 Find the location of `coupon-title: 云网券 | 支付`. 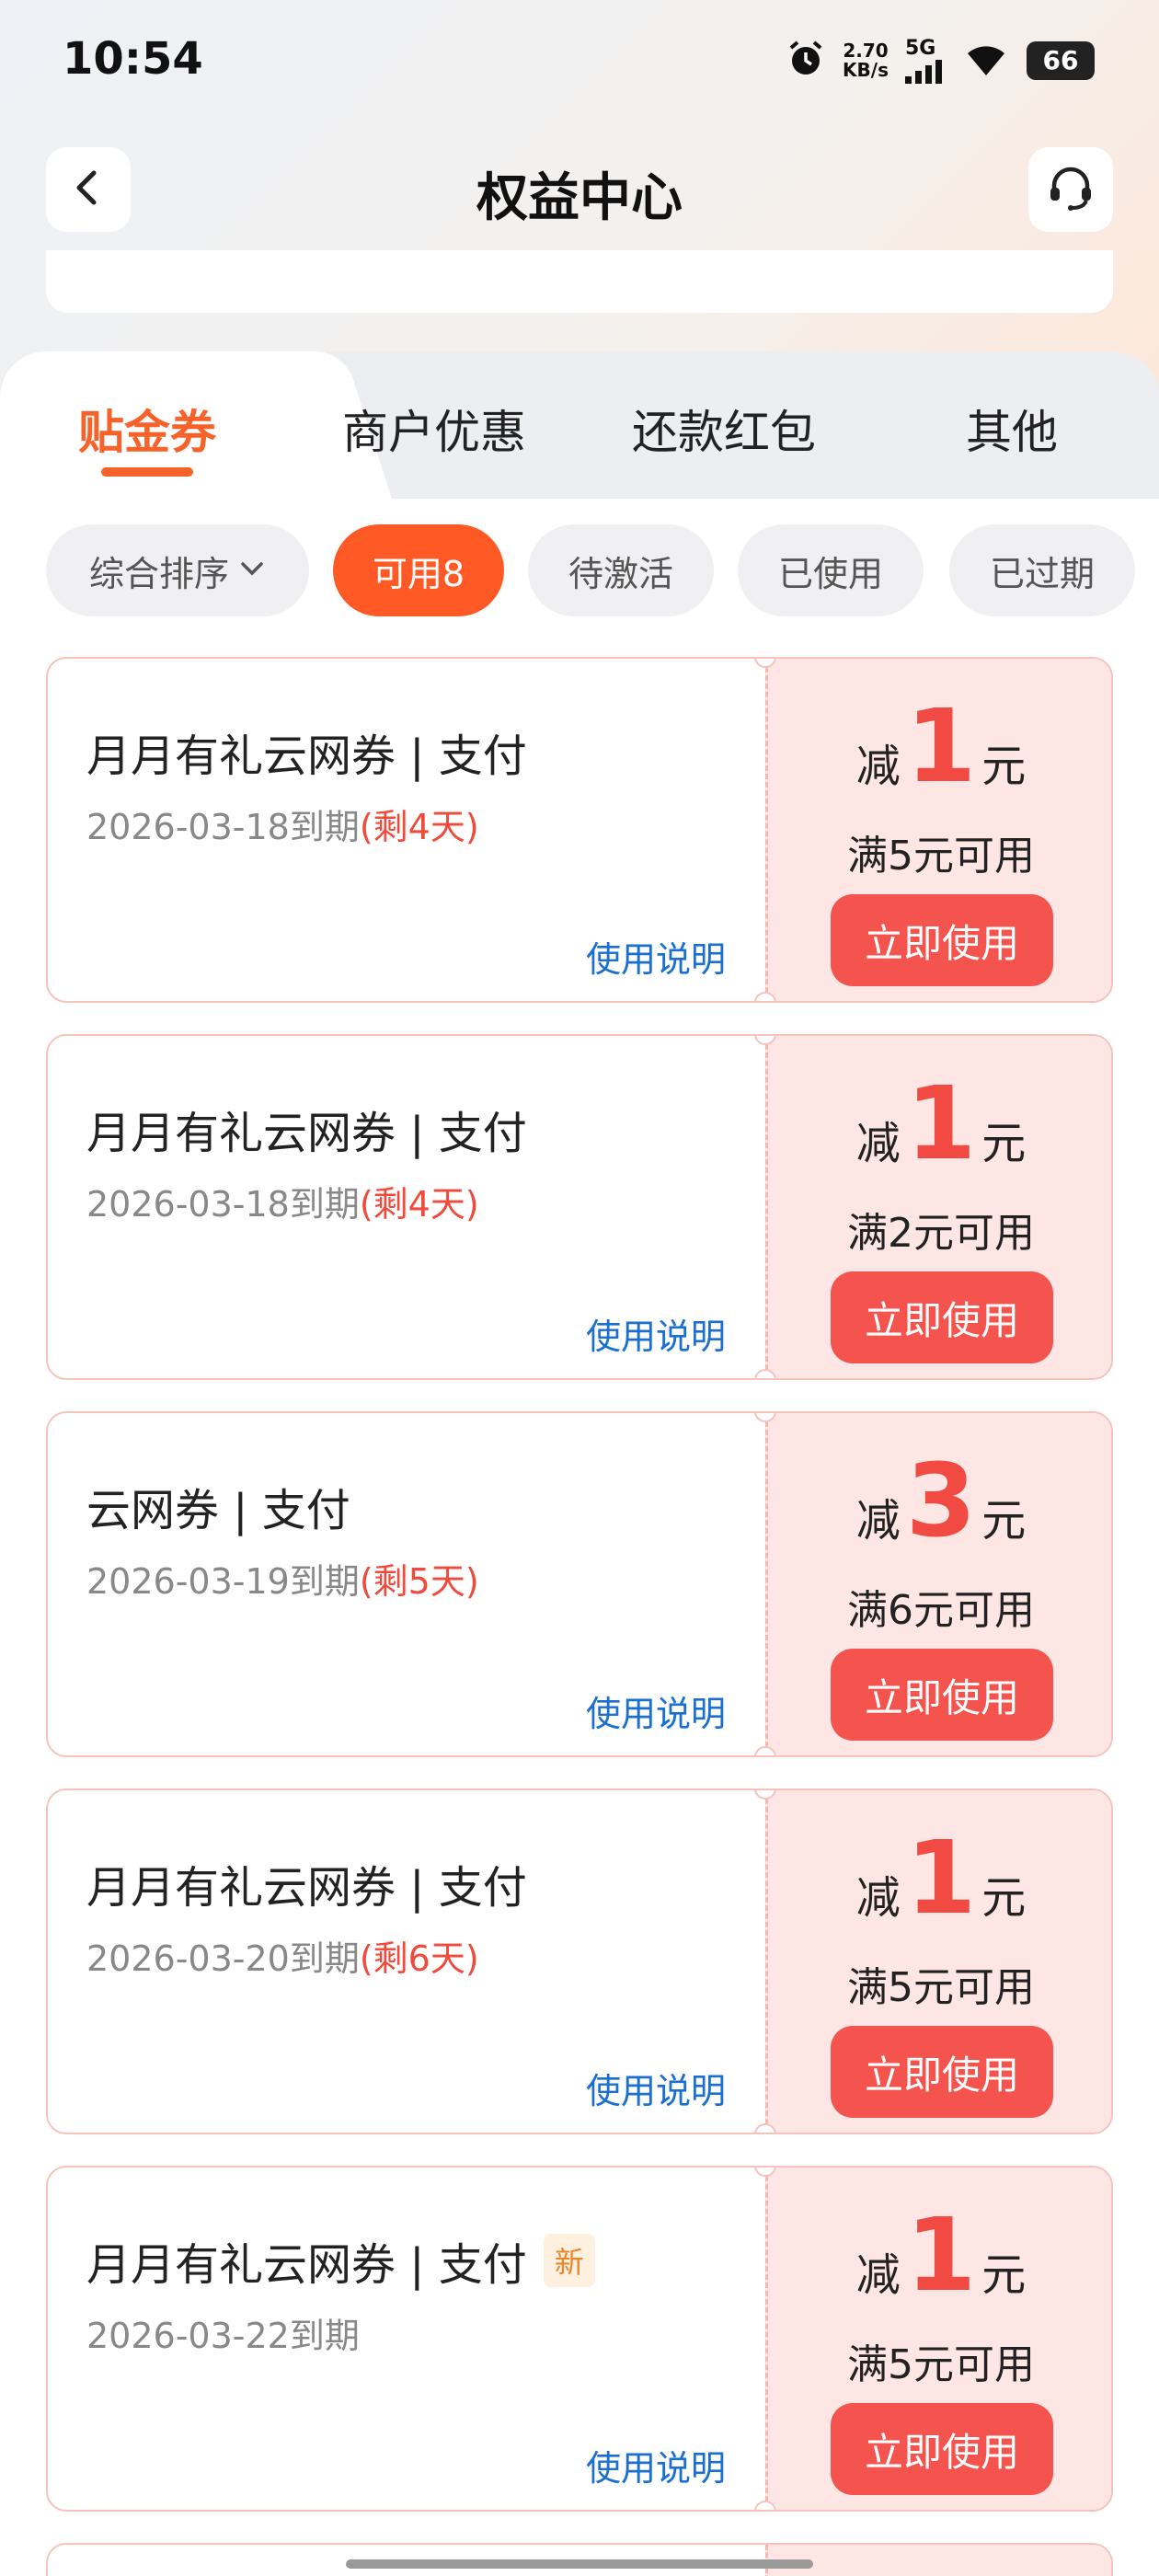

coupon-title: 云网券 | 支付 is located at coordinates (218, 1510).